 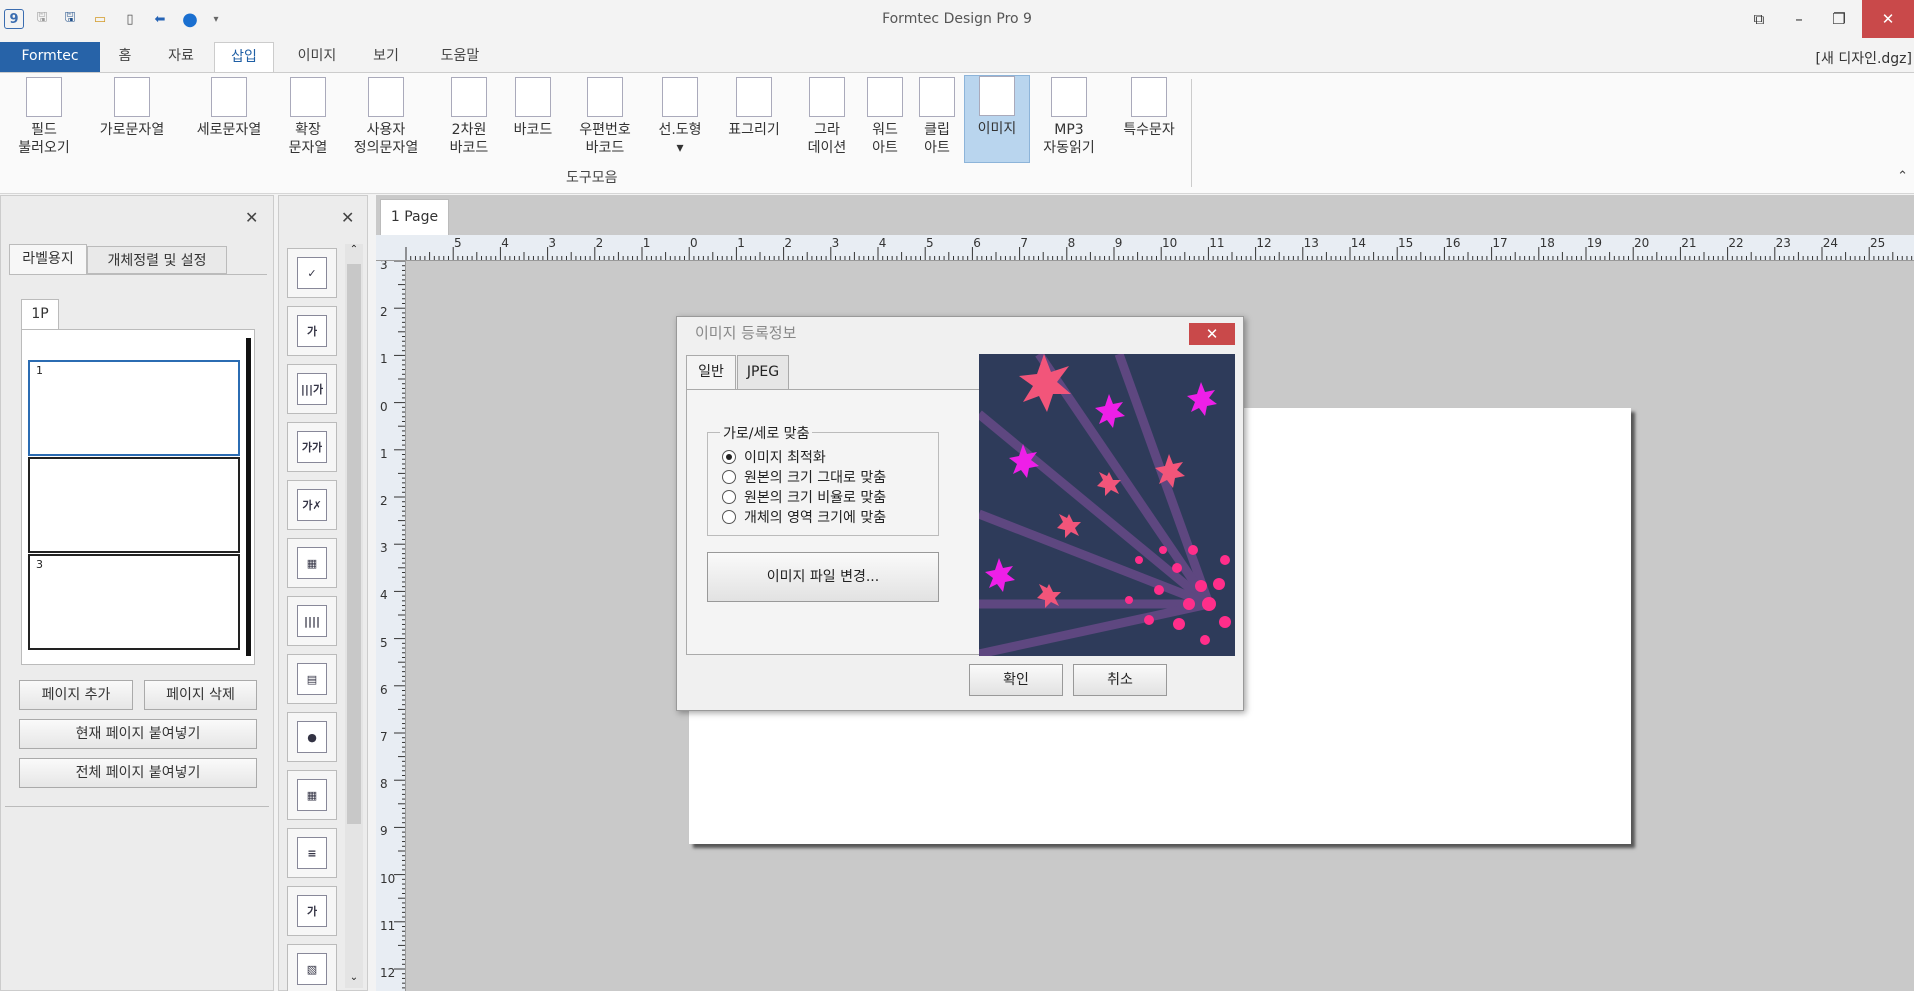 I want to click on toolbox-scrollbar: ⌃ ⌄, so click(x=354, y=616).